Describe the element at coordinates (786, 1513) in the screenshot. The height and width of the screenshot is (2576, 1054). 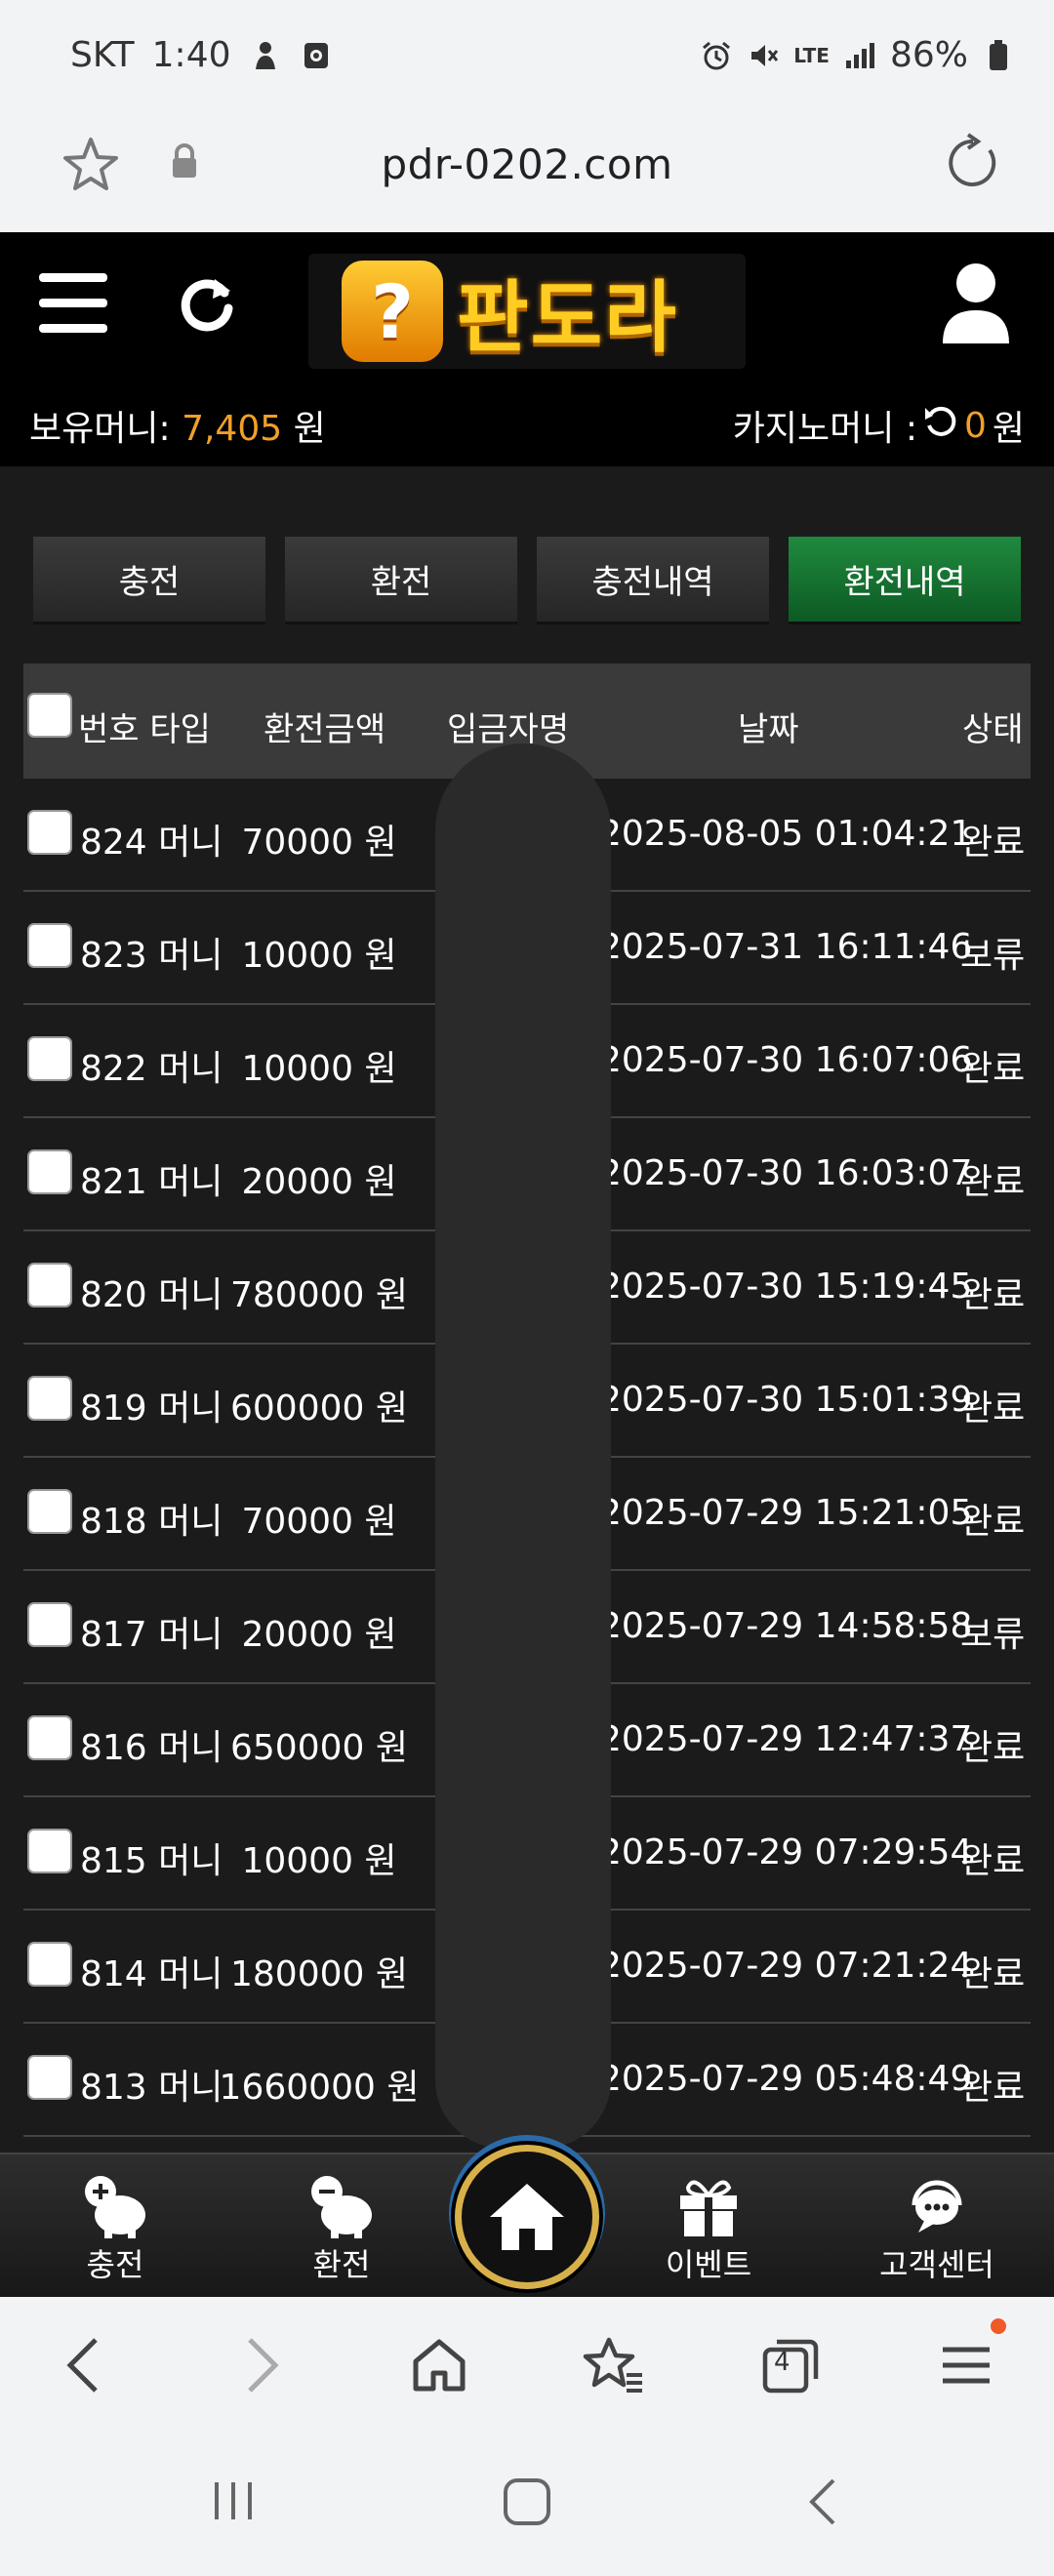
I see `row-date: 2025-07-29 15:21:05` at that location.